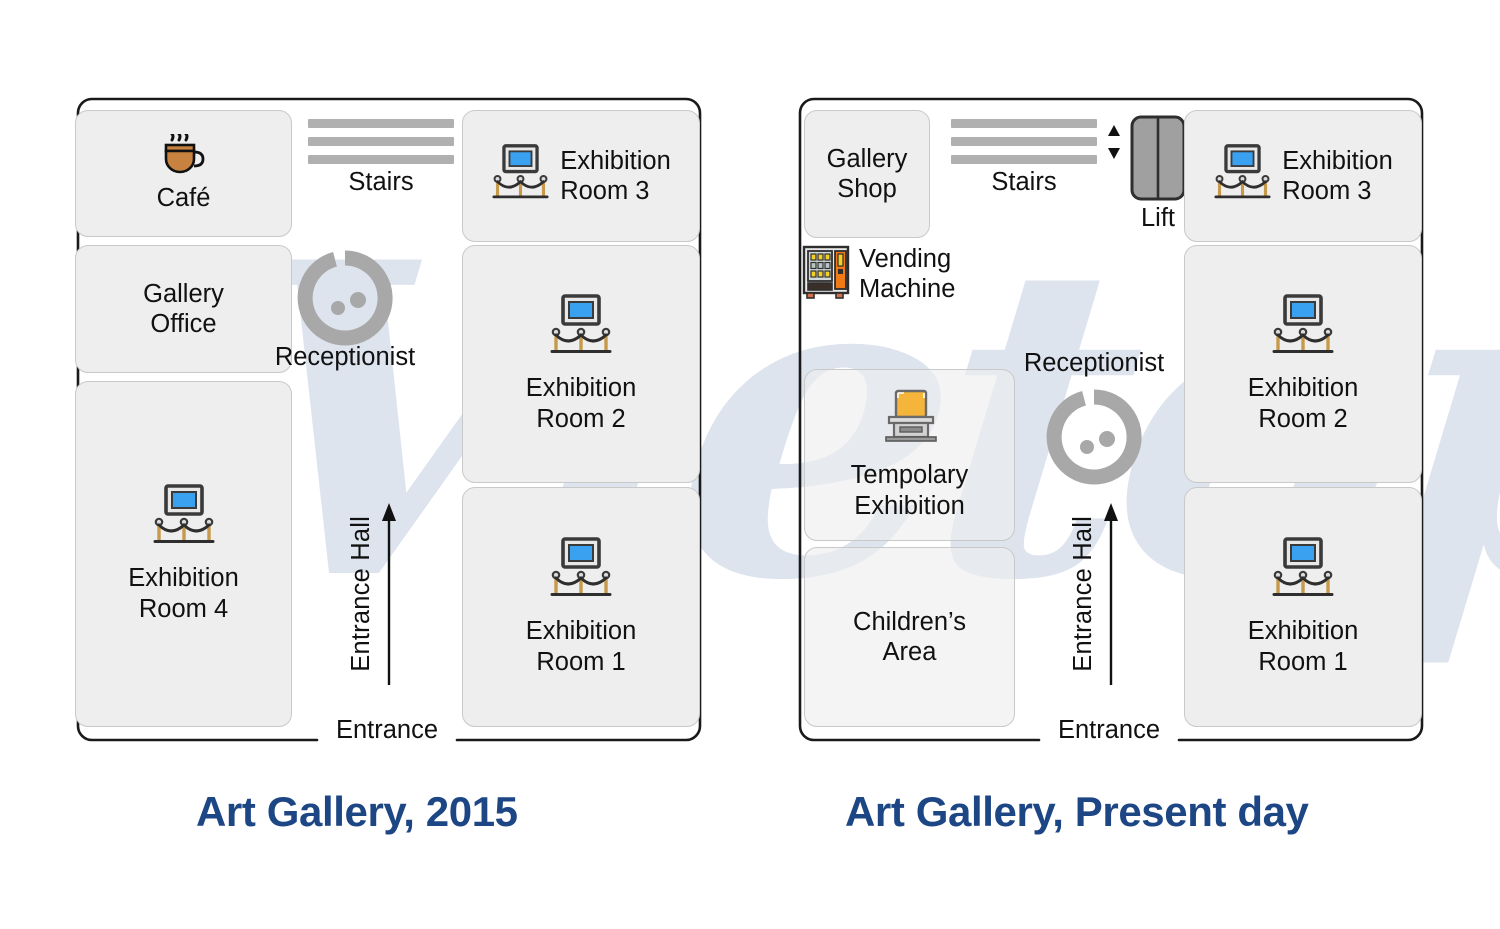 This screenshot has width=1500, height=929. Describe the element at coordinates (184, 157) in the screenshot. I see `coffee-cup-icon` at that location.